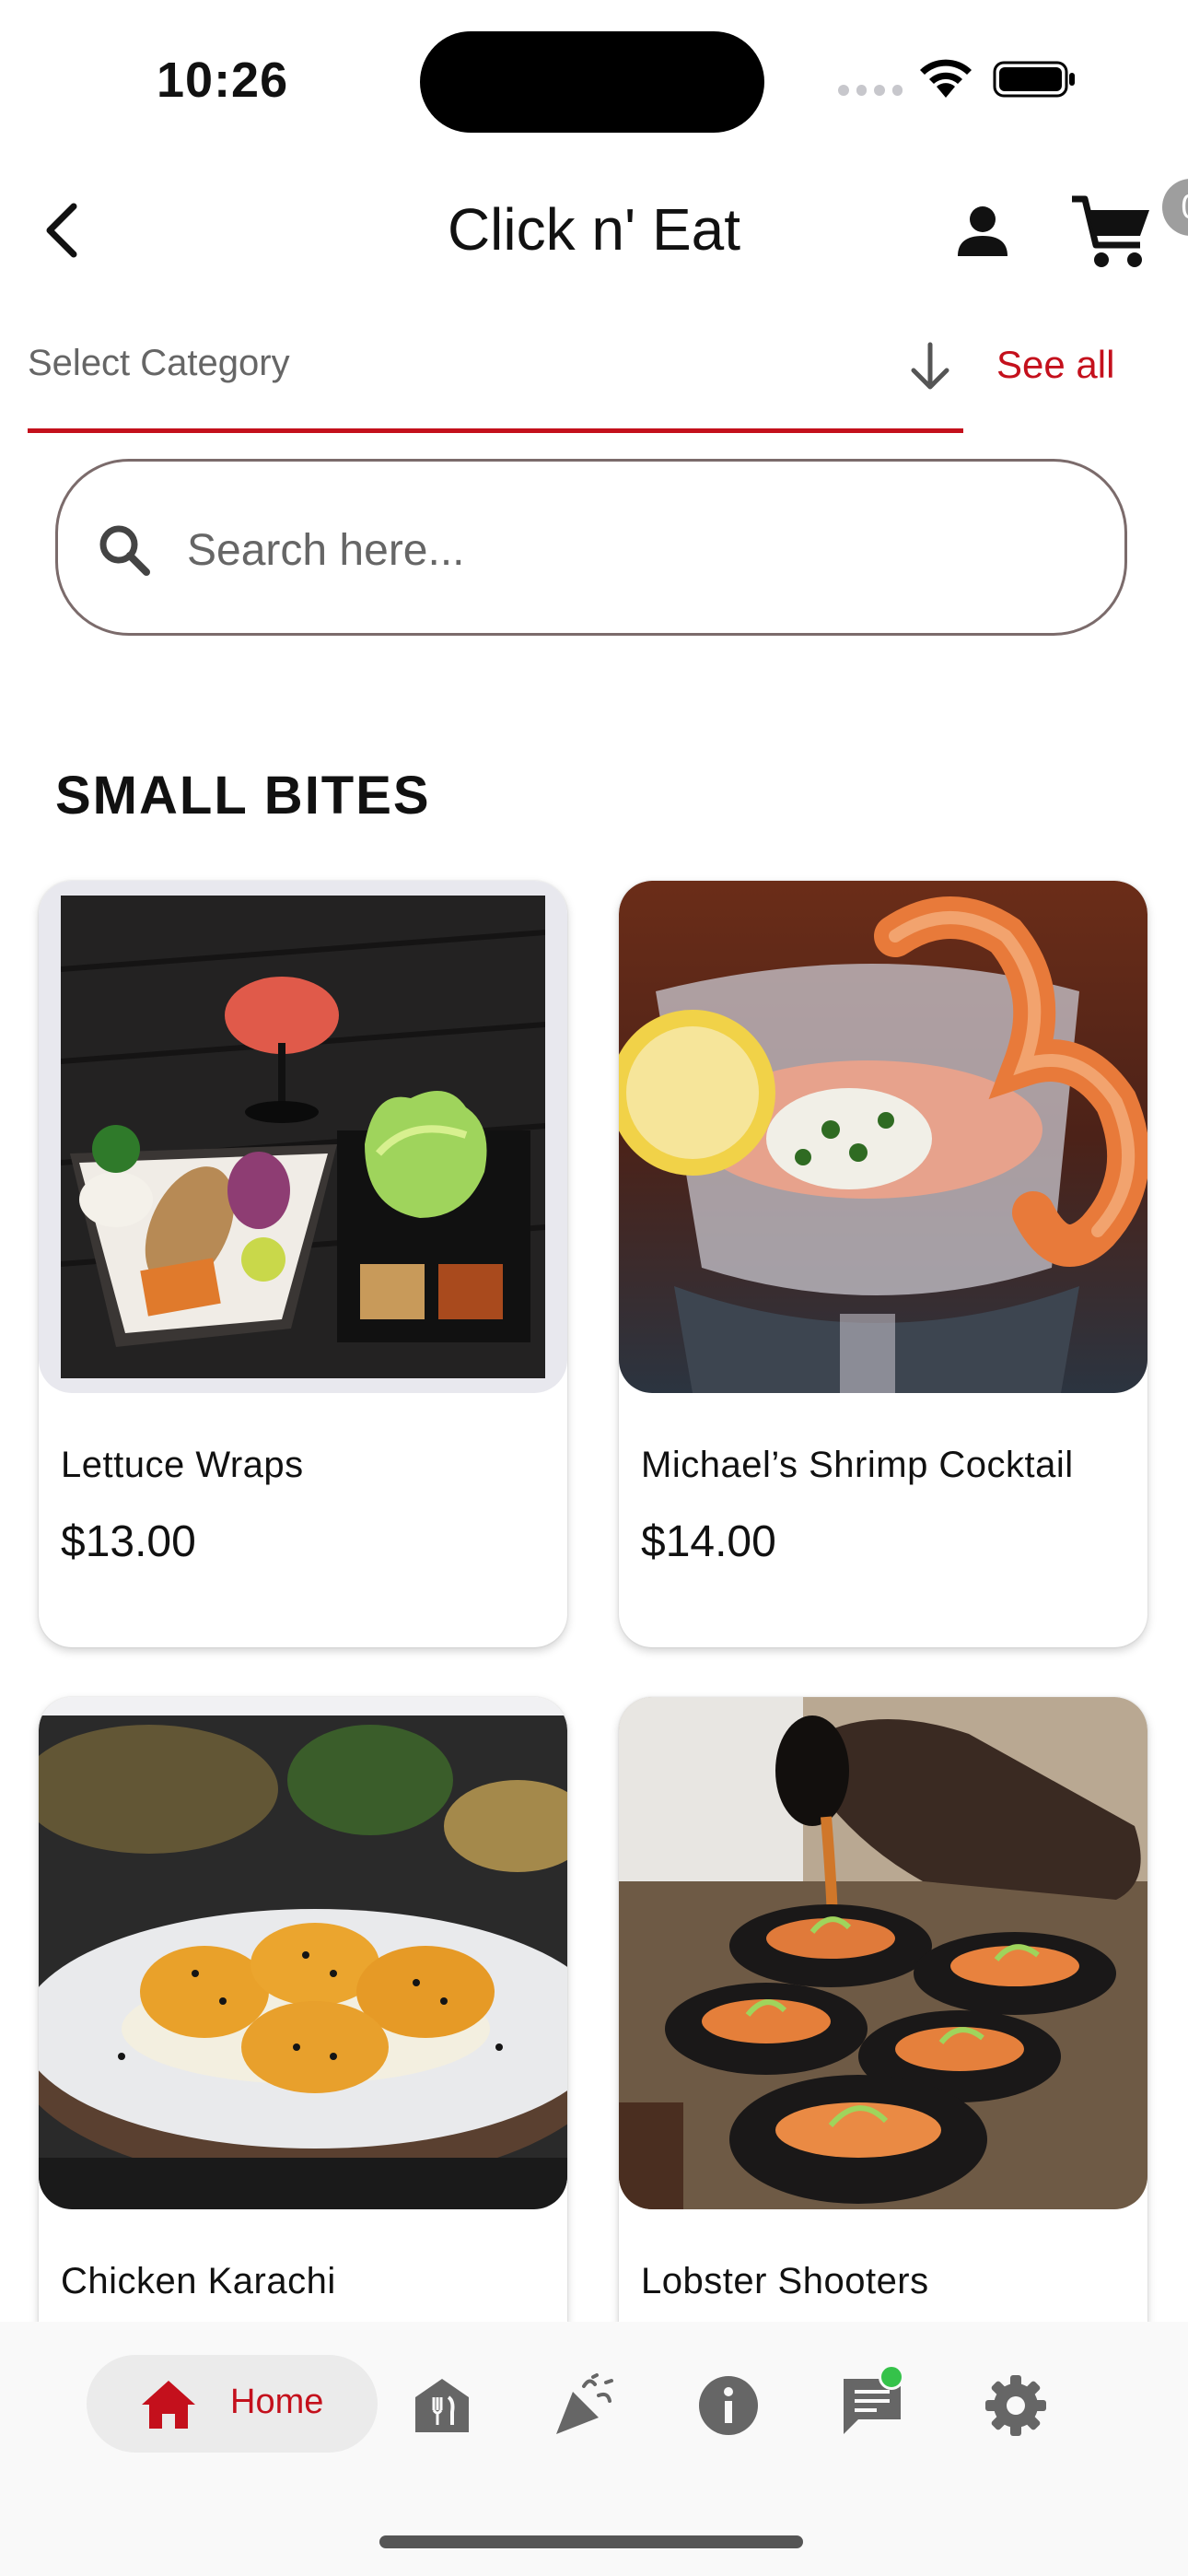 Image resolution: width=1188 pixels, height=2576 pixels. I want to click on profile-icon, so click(982, 231).